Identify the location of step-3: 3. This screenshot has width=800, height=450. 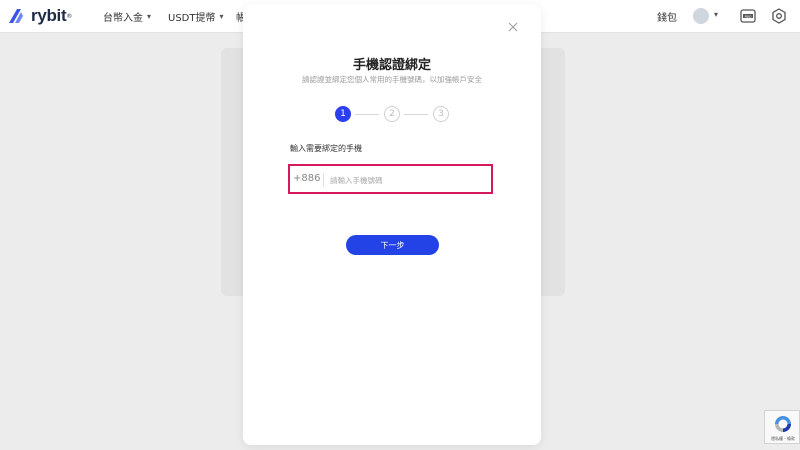
(441, 114).